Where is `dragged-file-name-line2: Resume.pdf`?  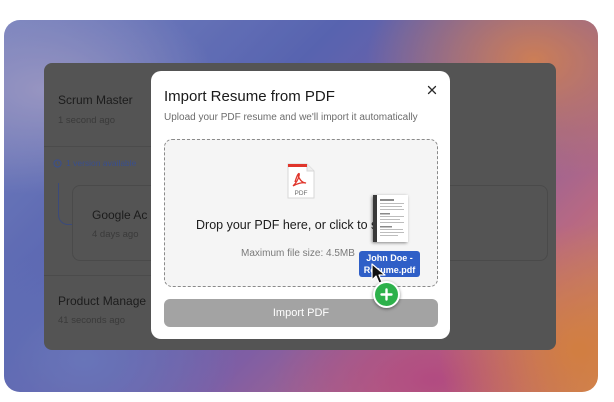 dragged-file-name-line2: Resume.pdf is located at coordinates (389, 270).